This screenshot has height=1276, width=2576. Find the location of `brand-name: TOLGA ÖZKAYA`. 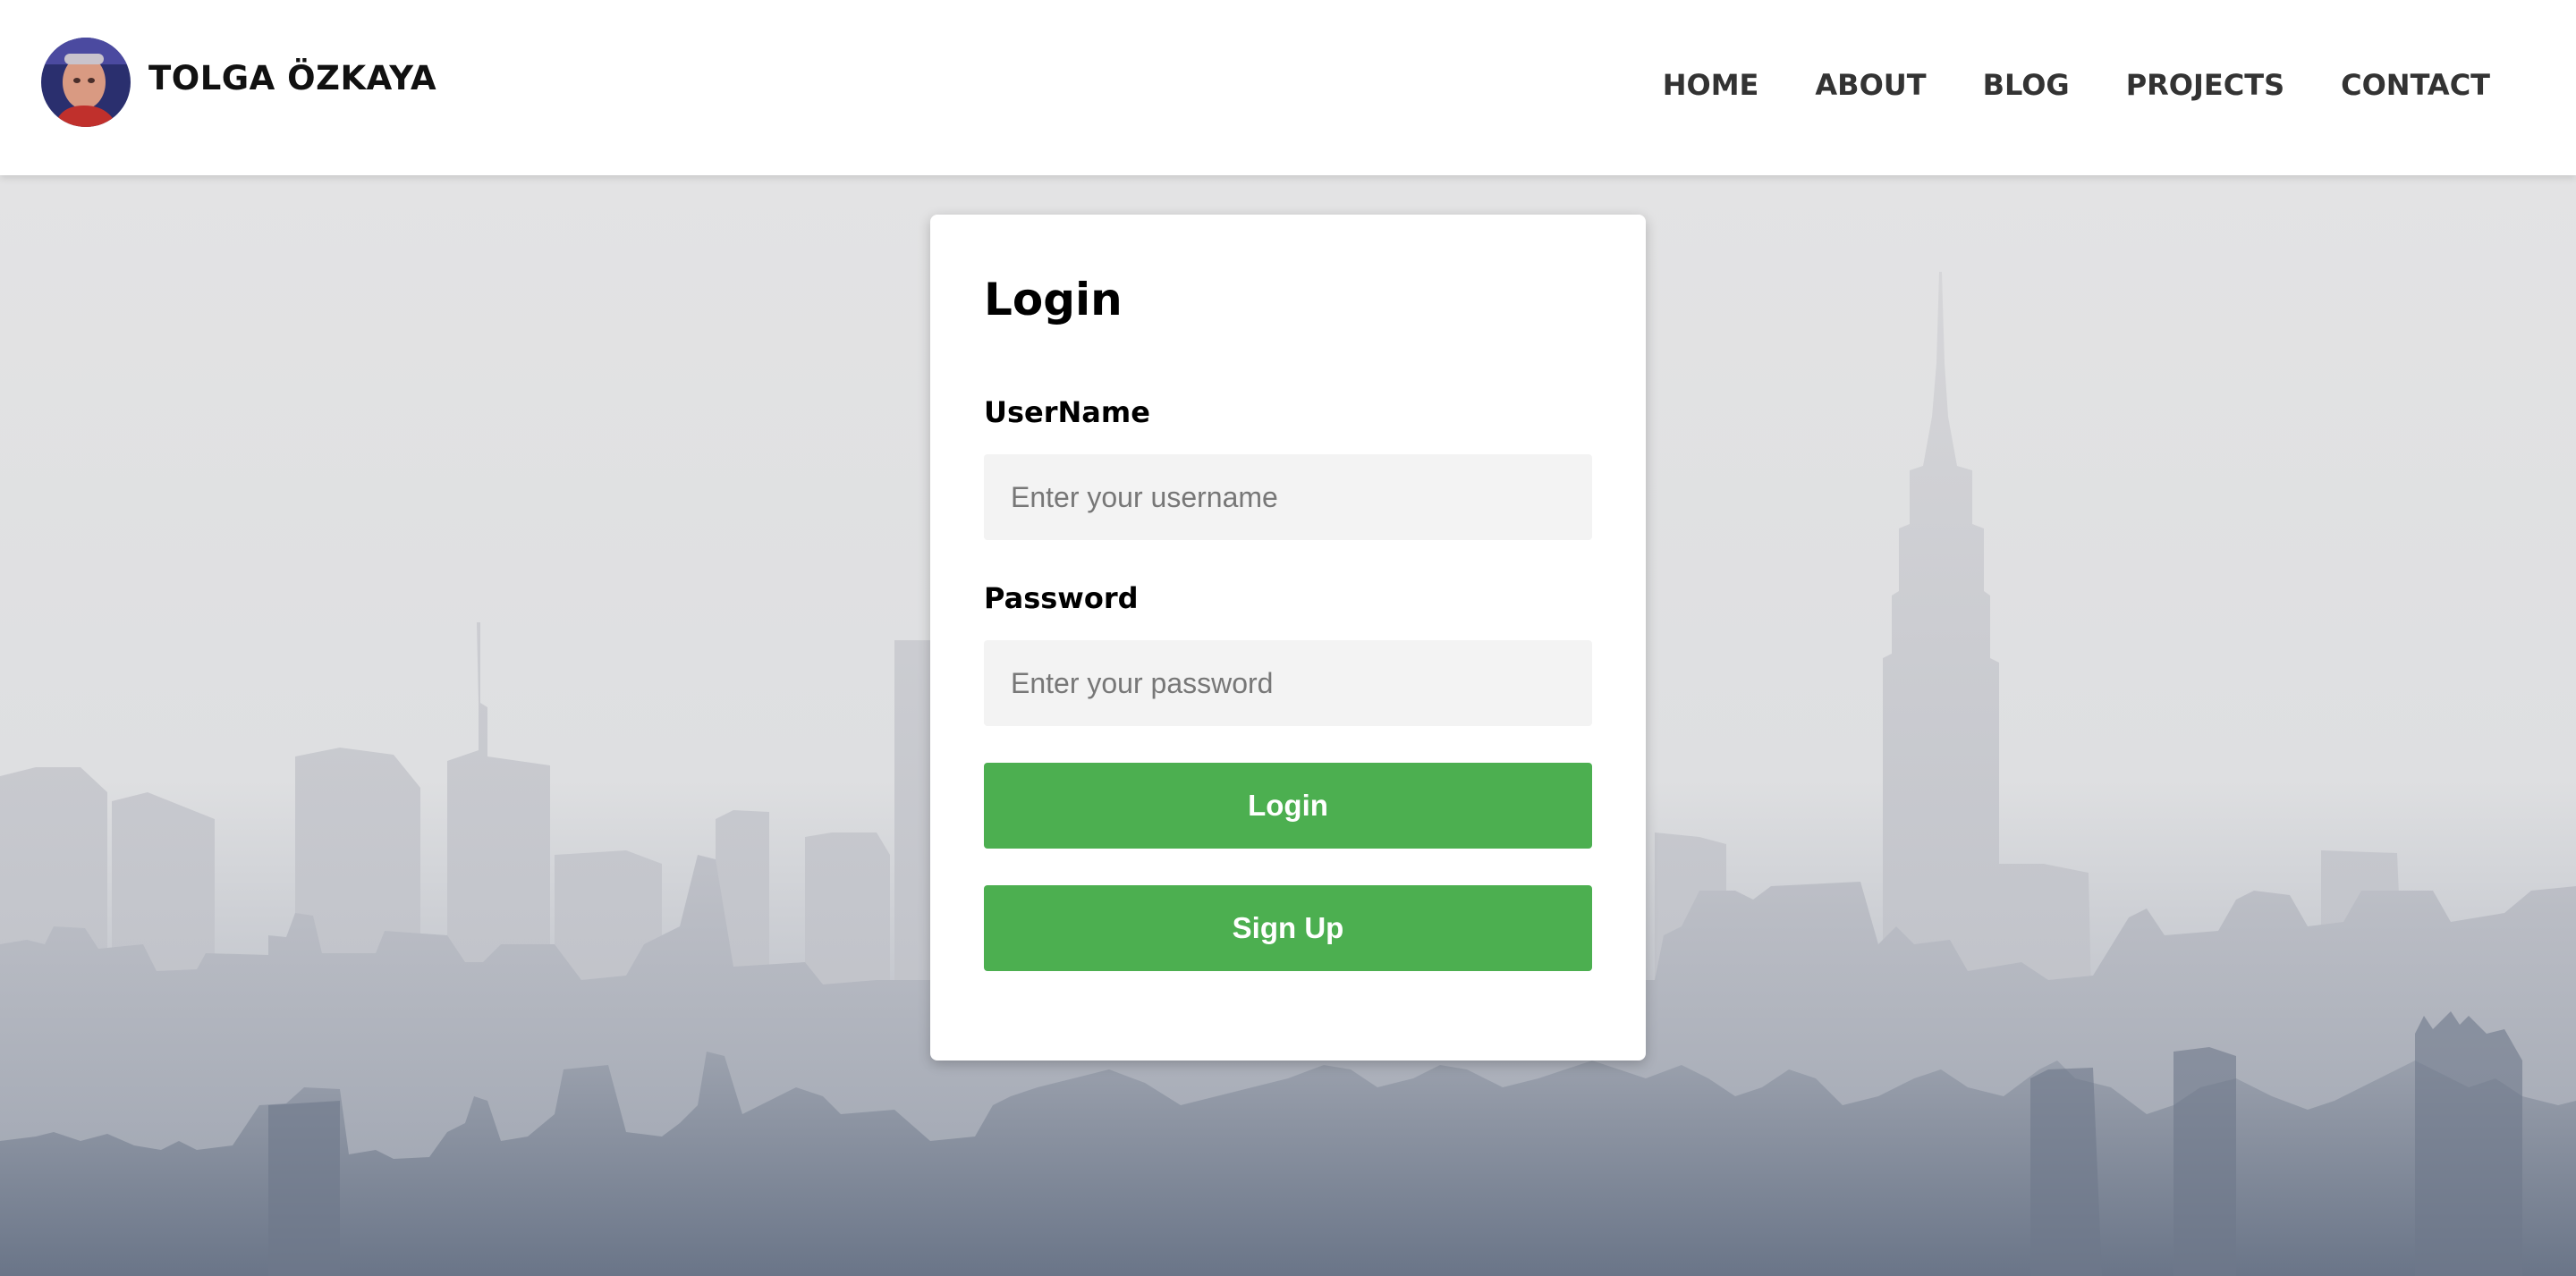

brand-name: TOLGA ÖZKAYA is located at coordinates (292, 78).